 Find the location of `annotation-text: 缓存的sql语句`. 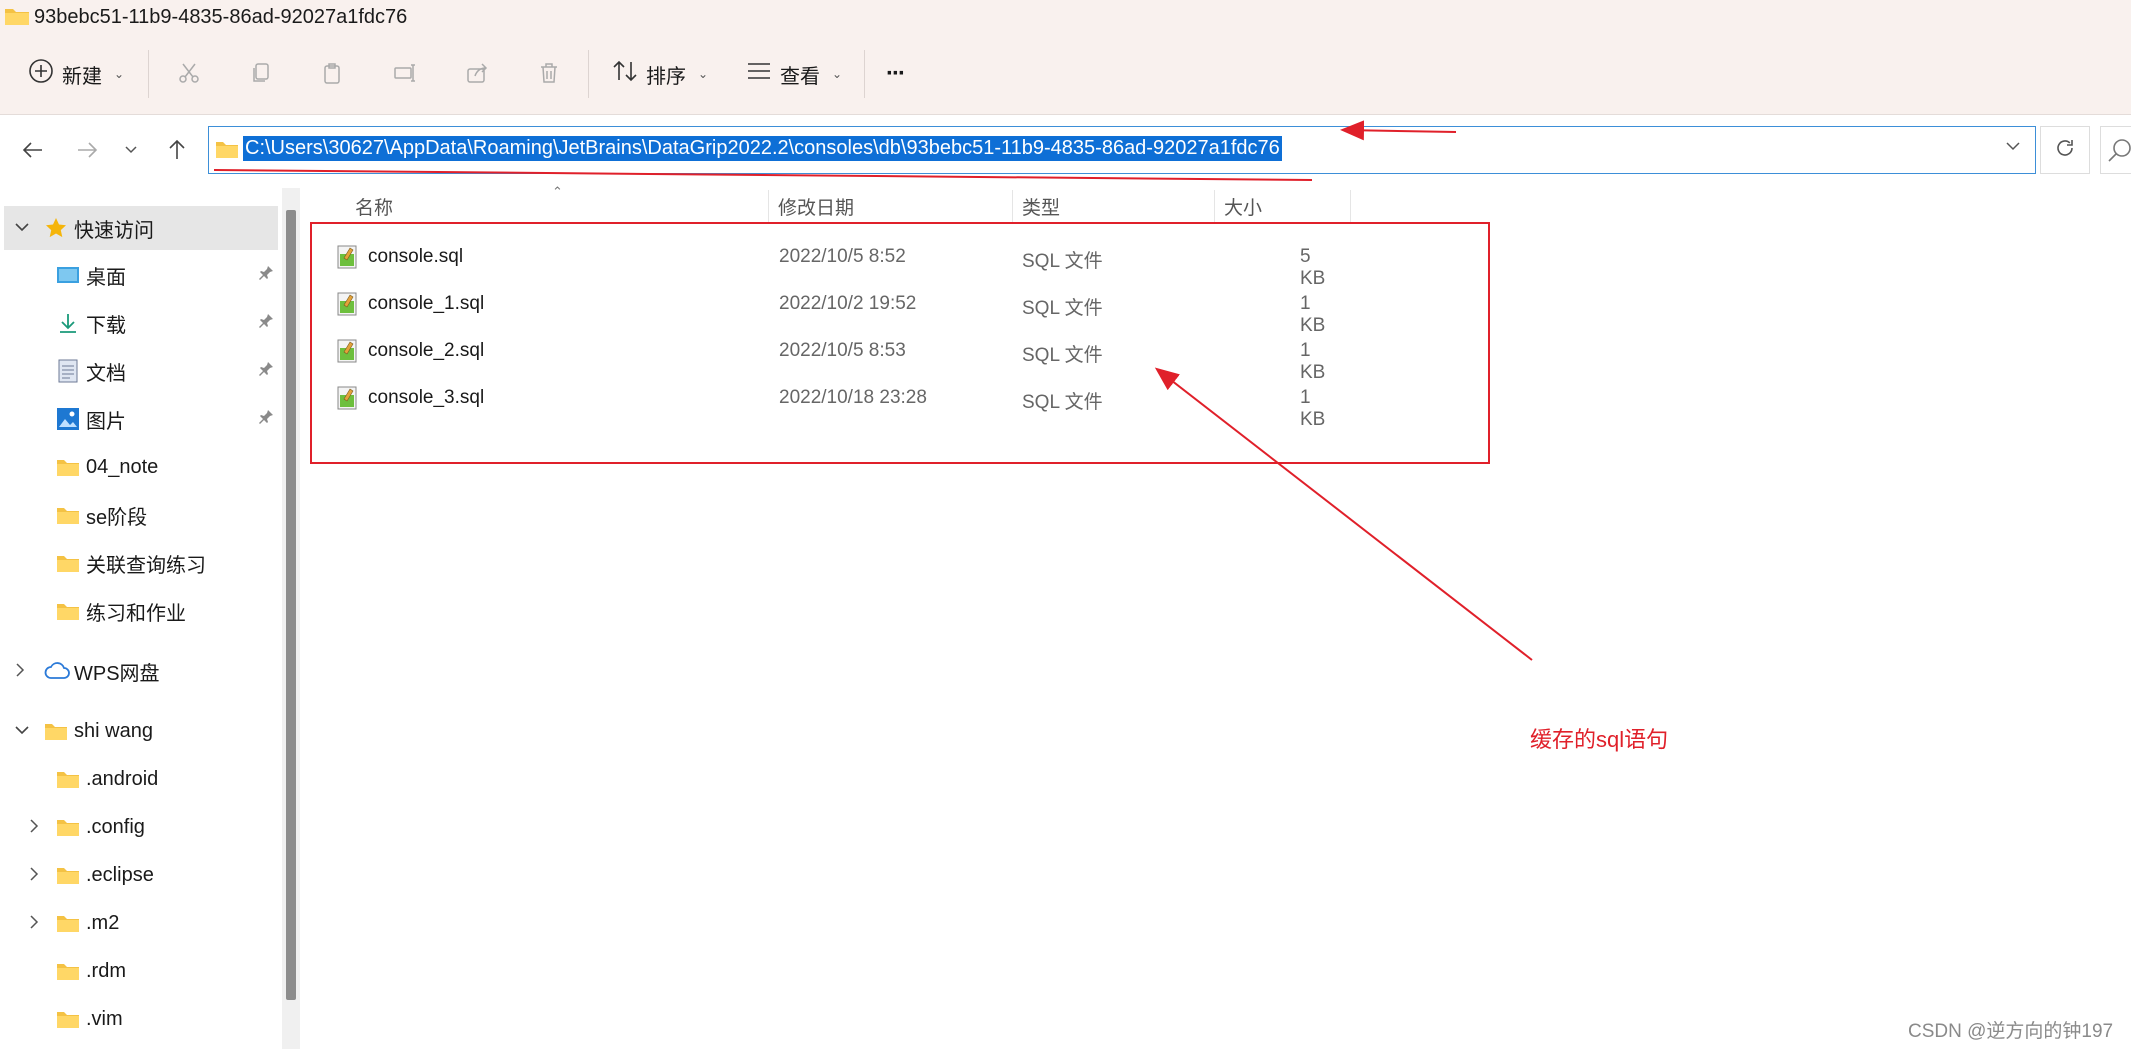

annotation-text: 缓存的sql语句 is located at coordinates (1599, 739).